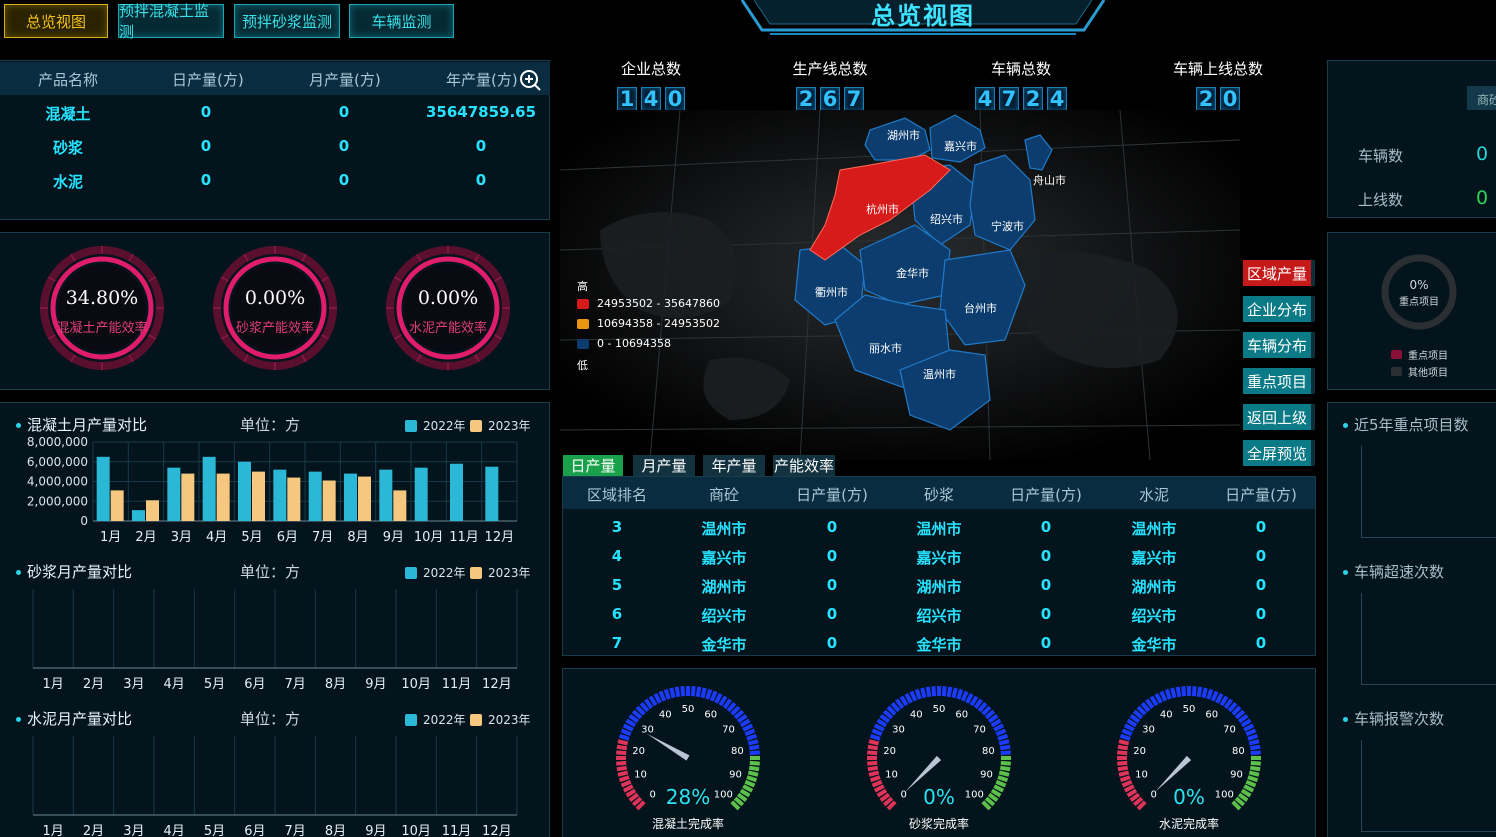 The width and height of the screenshot is (1496, 837). Describe the element at coordinates (946, 219) in the screenshot. I see `map-city-label: 绍兴市` at that location.